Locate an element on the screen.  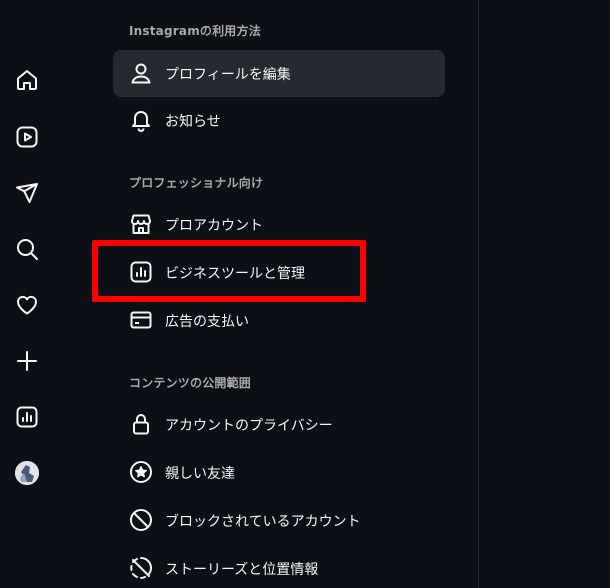
settings-item-blocked-accounts: ブロックされているアカウント is located at coordinates (279, 520).